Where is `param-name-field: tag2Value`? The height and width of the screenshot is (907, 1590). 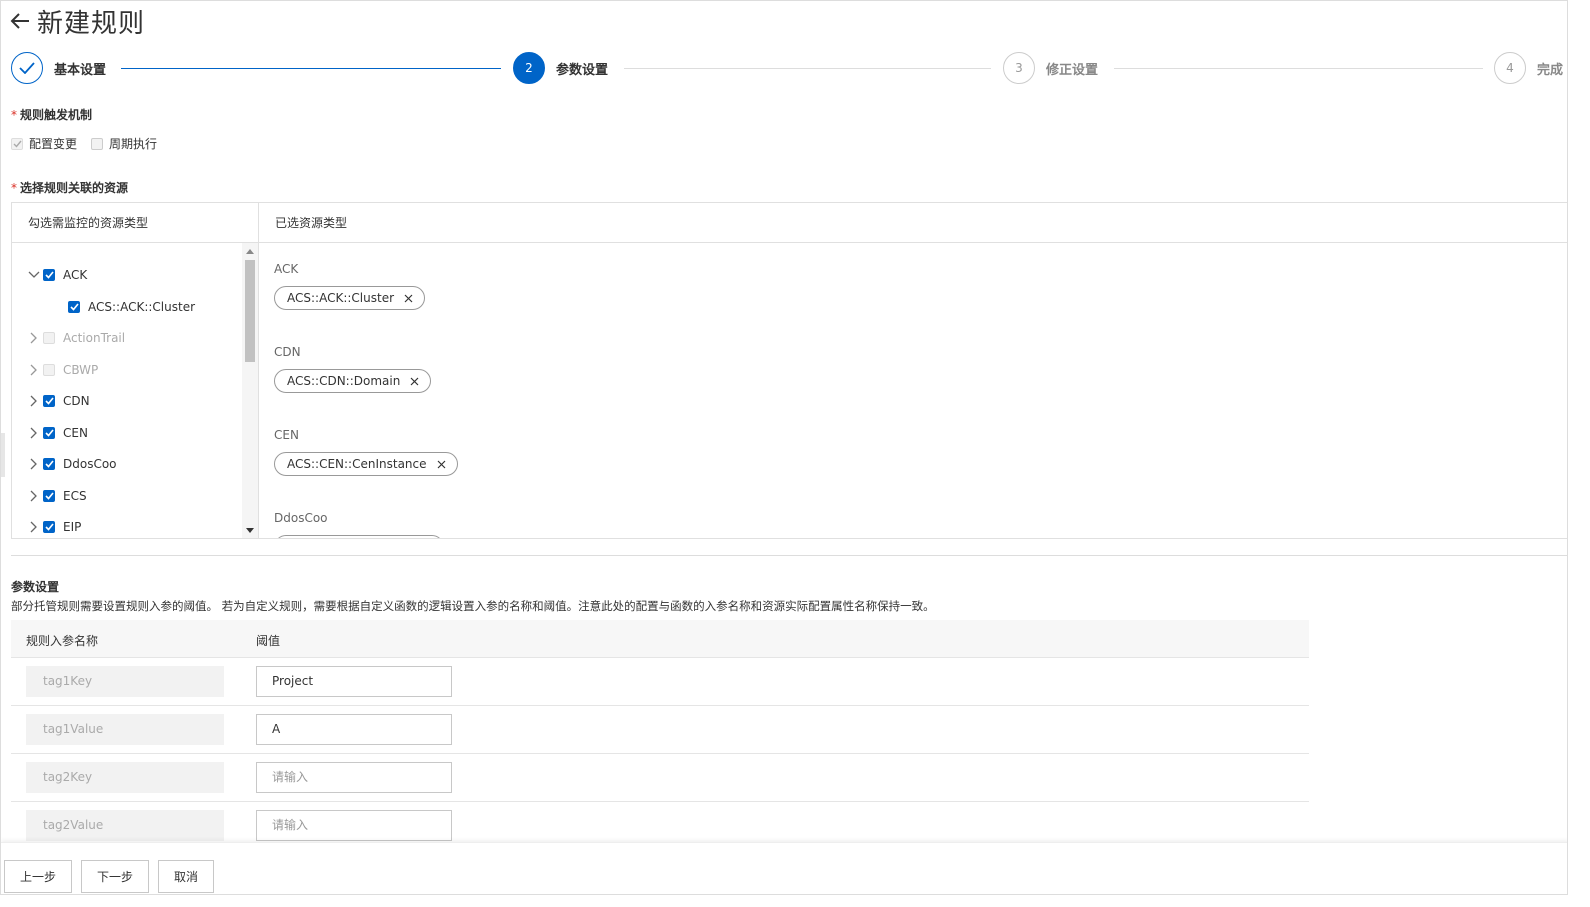
param-name-field: tag2Value is located at coordinates (125, 825).